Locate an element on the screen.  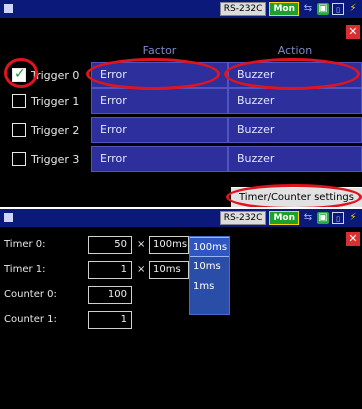
trigger-row: Trigger 0 Error Buzzer is located at coordinates (181, 75).